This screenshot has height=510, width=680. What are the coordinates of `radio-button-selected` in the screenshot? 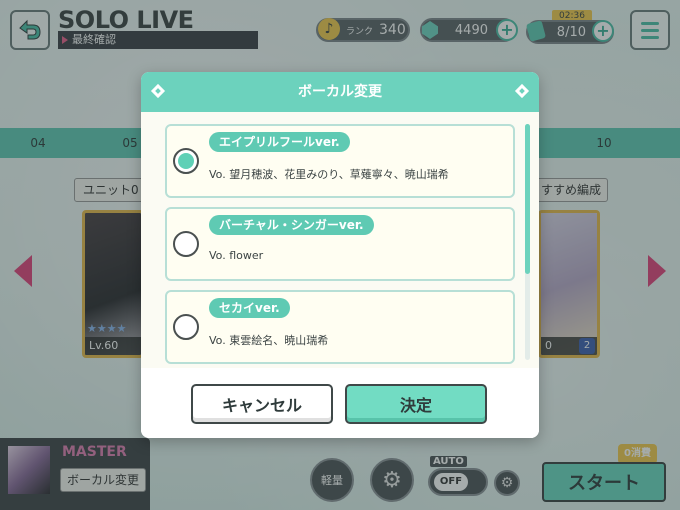 It's located at (186, 161).